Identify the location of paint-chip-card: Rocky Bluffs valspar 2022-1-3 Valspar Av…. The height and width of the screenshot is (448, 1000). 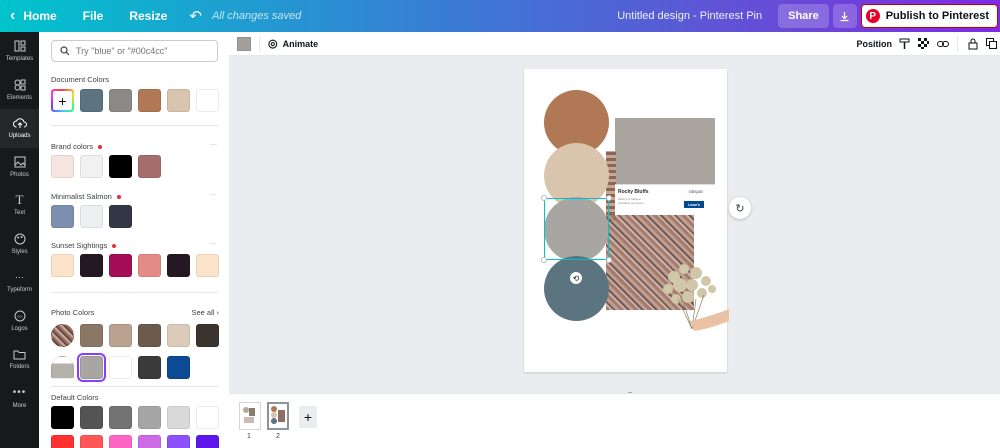
(665, 199).